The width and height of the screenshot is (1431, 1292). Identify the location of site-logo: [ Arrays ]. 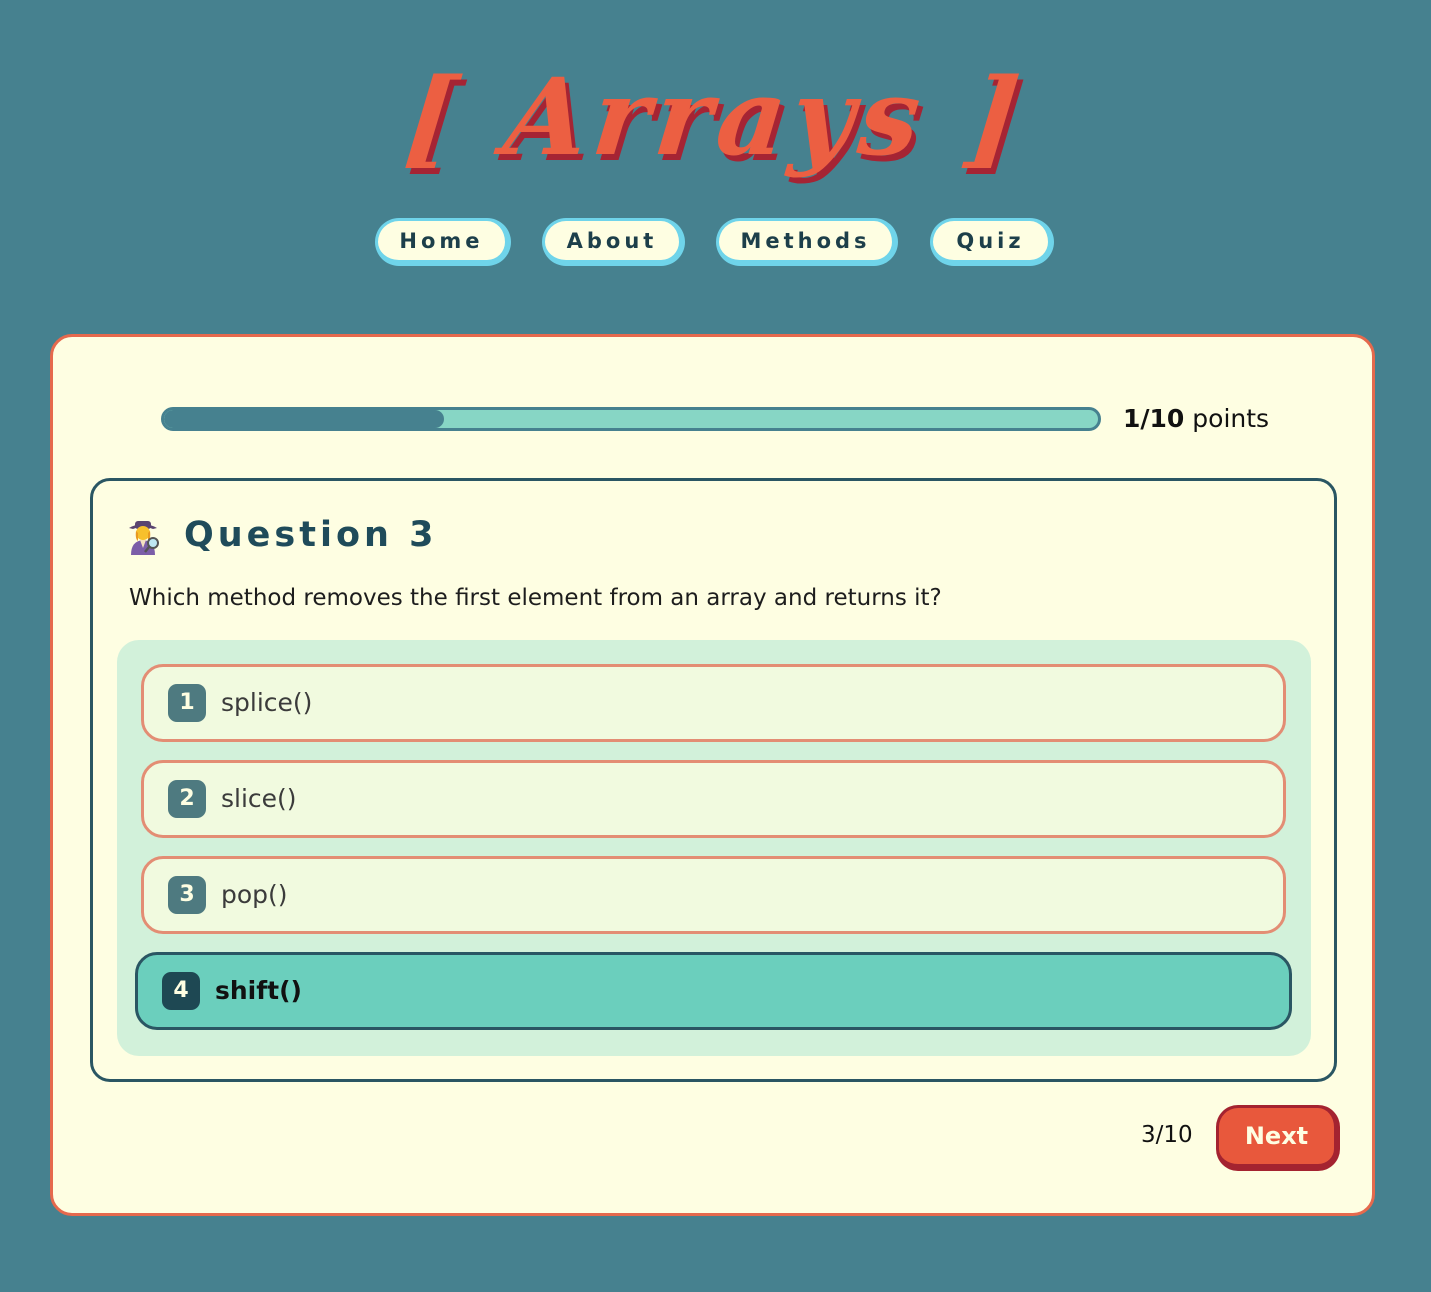
(715, 116).